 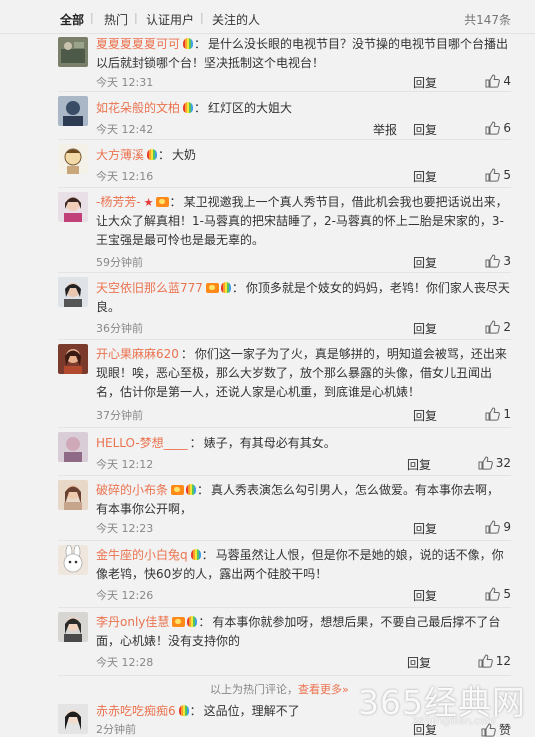 What do you see at coordinates (451, 82) in the screenshot?
I see `comment-actions: 回复 4` at bounding box center [451, 82].